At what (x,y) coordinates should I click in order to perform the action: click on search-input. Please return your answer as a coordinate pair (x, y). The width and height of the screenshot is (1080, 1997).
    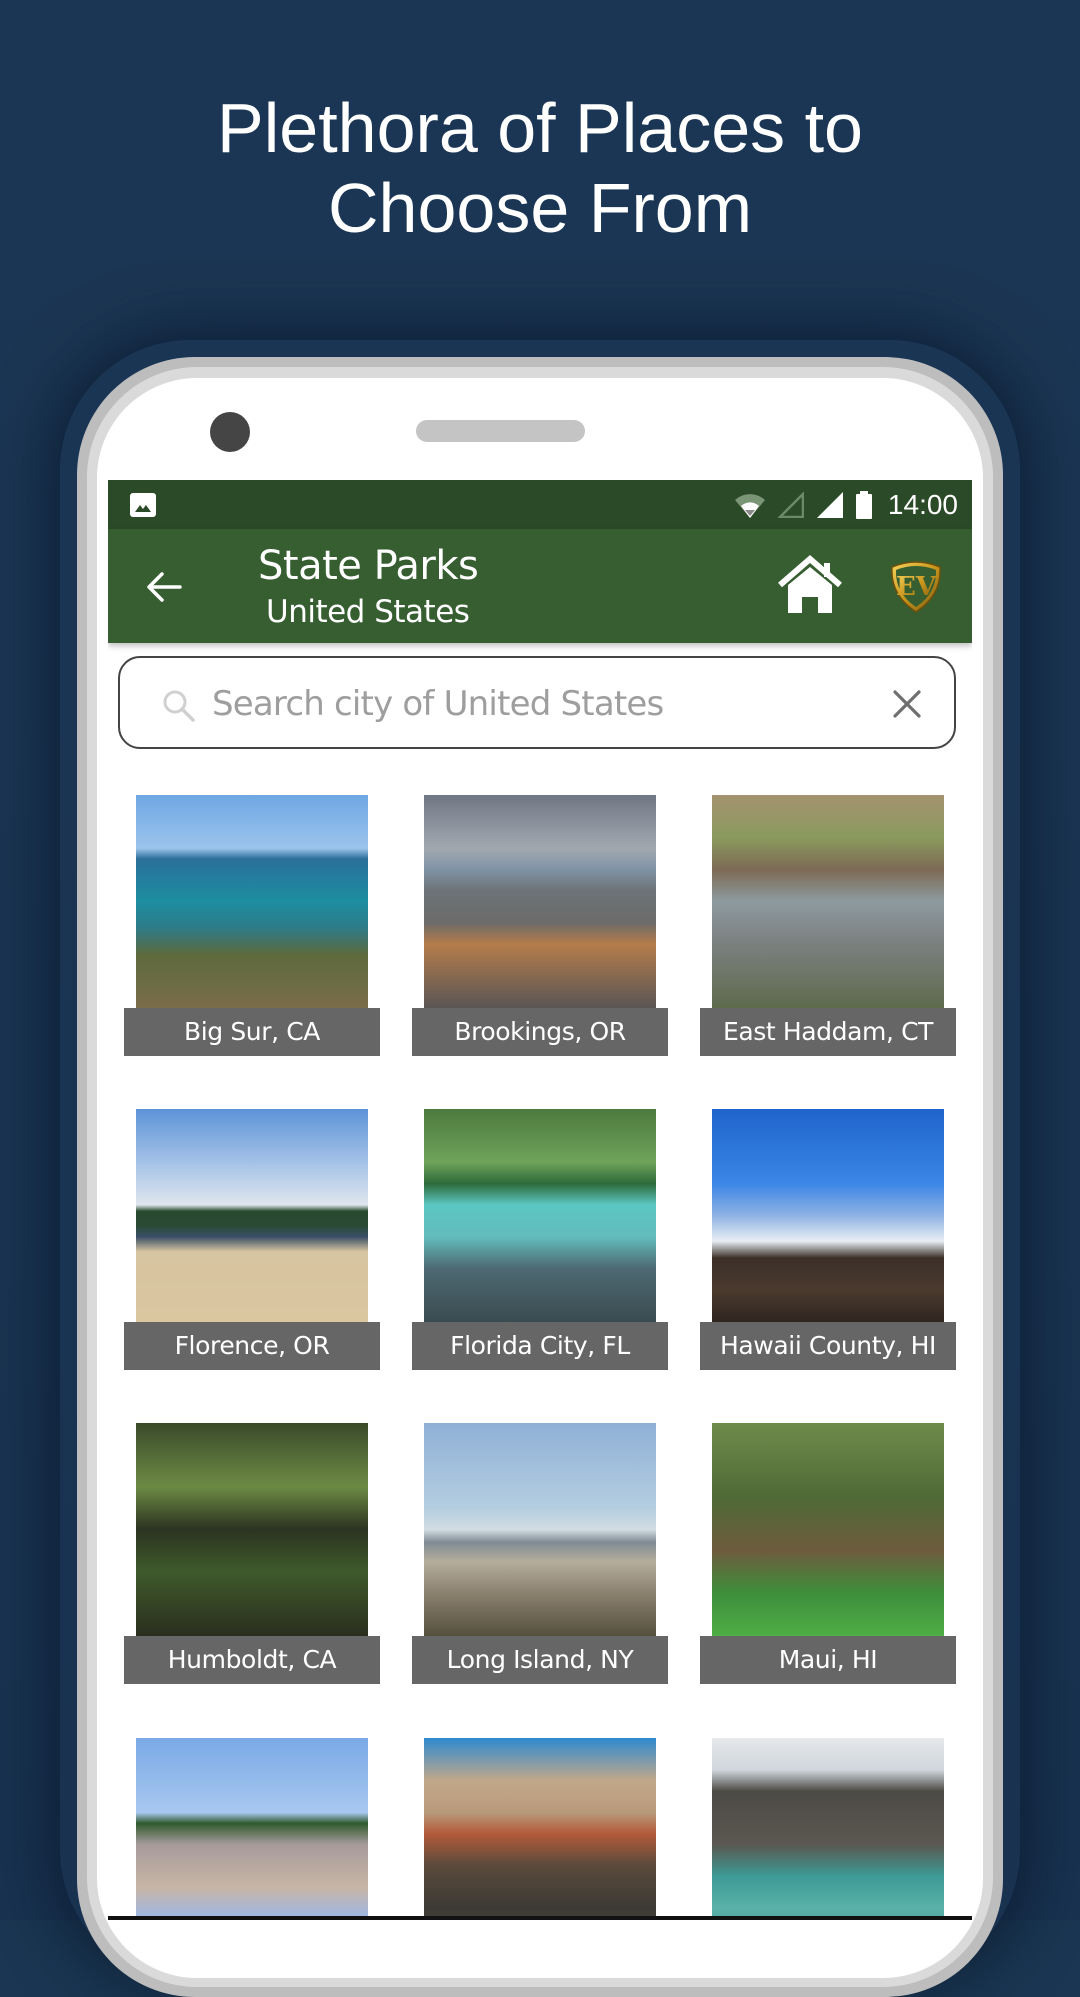
    Looking at the image, I should click on (512, 704).